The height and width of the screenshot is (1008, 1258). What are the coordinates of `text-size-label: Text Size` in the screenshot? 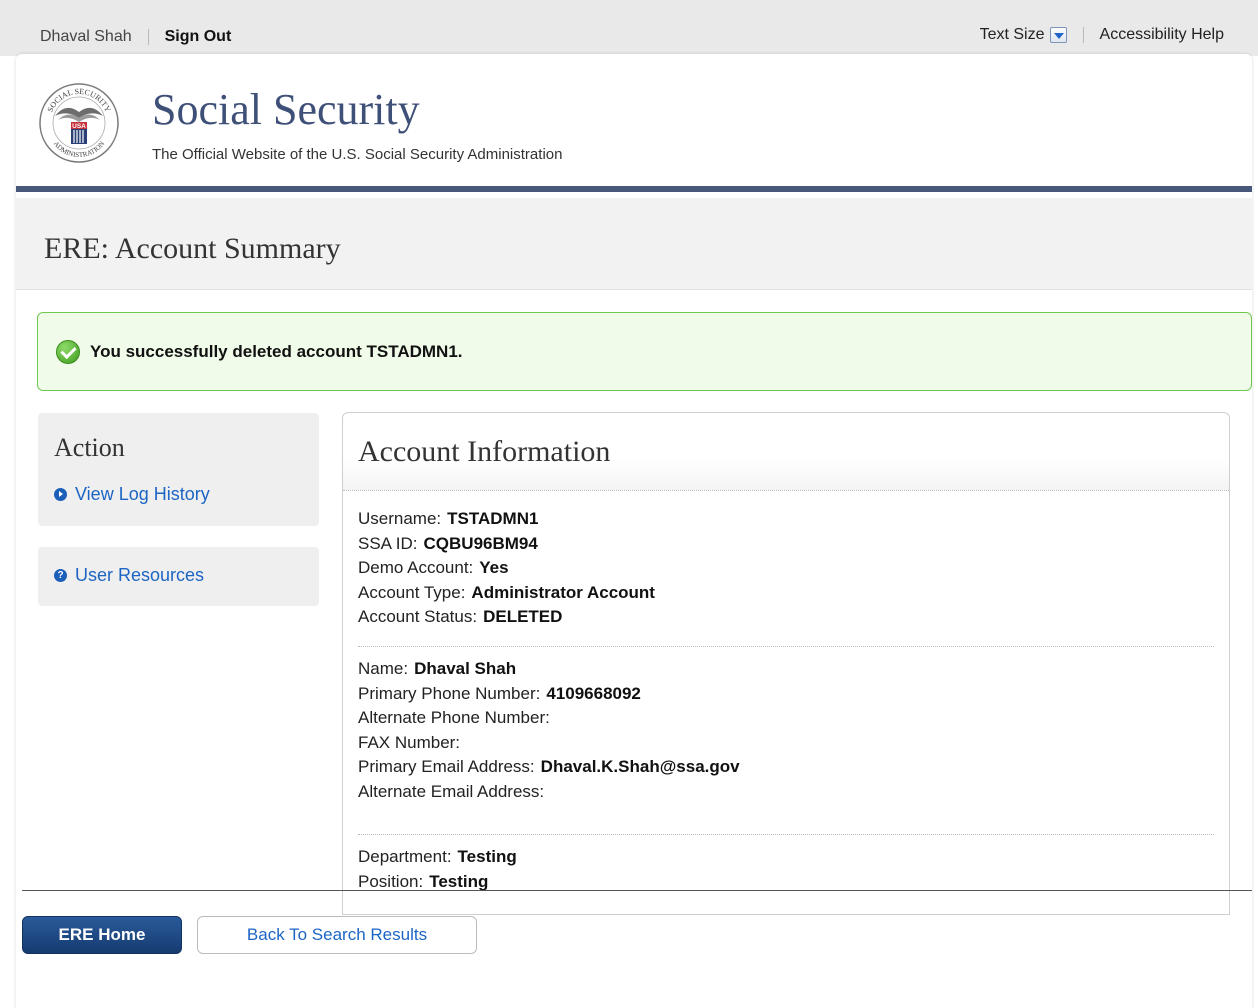 It's located at (1012, 34).